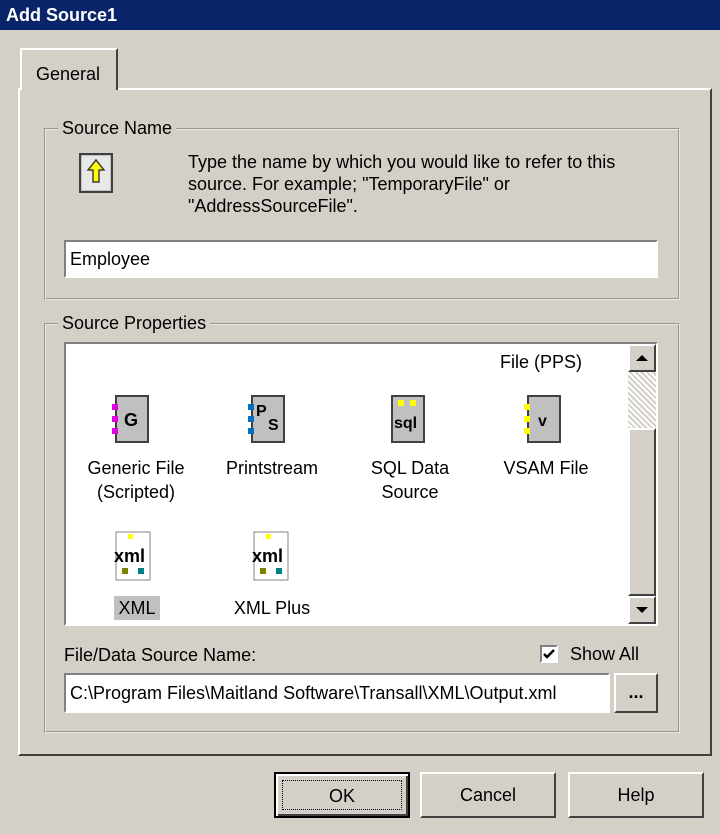 The width and height of the screenshot is (720, 834). I want to click on scroll-track, so click(642, 400).